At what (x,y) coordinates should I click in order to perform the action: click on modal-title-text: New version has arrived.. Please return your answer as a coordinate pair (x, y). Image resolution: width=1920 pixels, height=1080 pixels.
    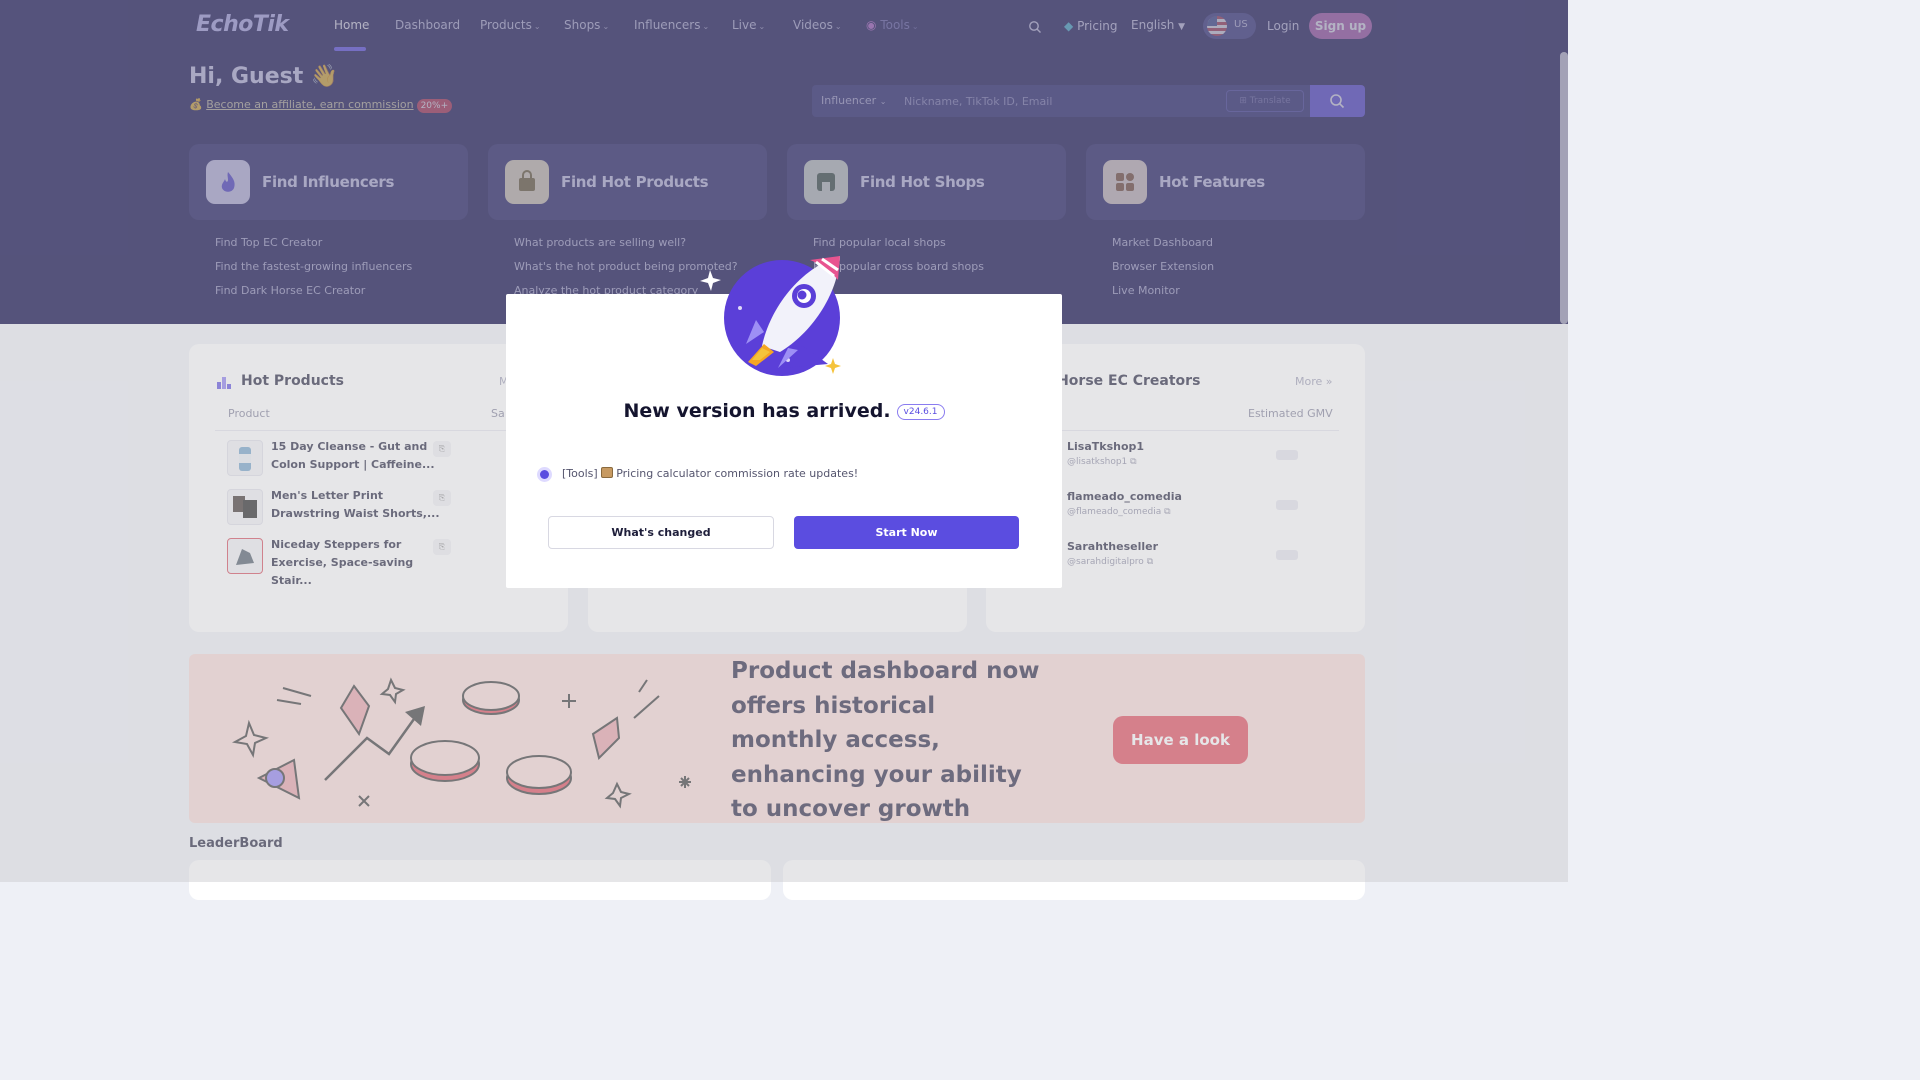
    Looking at the image, I should click on (757, 411).